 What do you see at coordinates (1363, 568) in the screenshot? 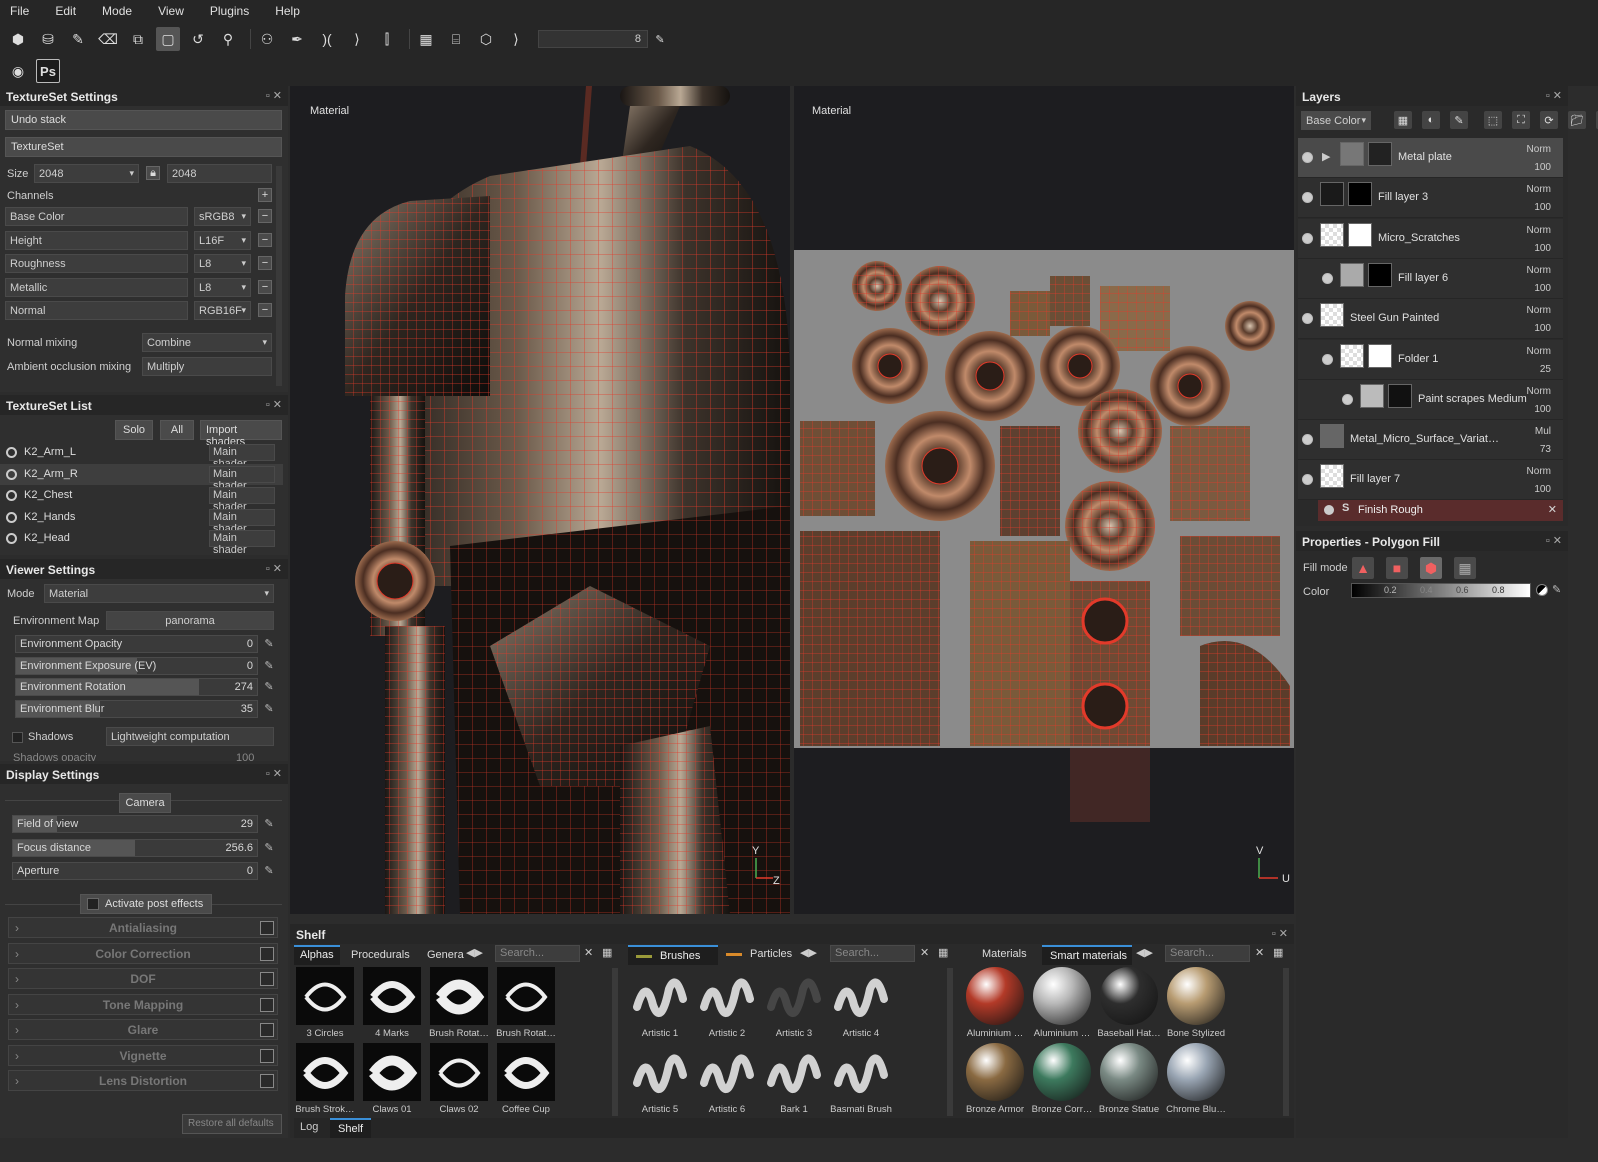
I see `triangle-fill-icon: ▲` at bounding box center [1363, 568].